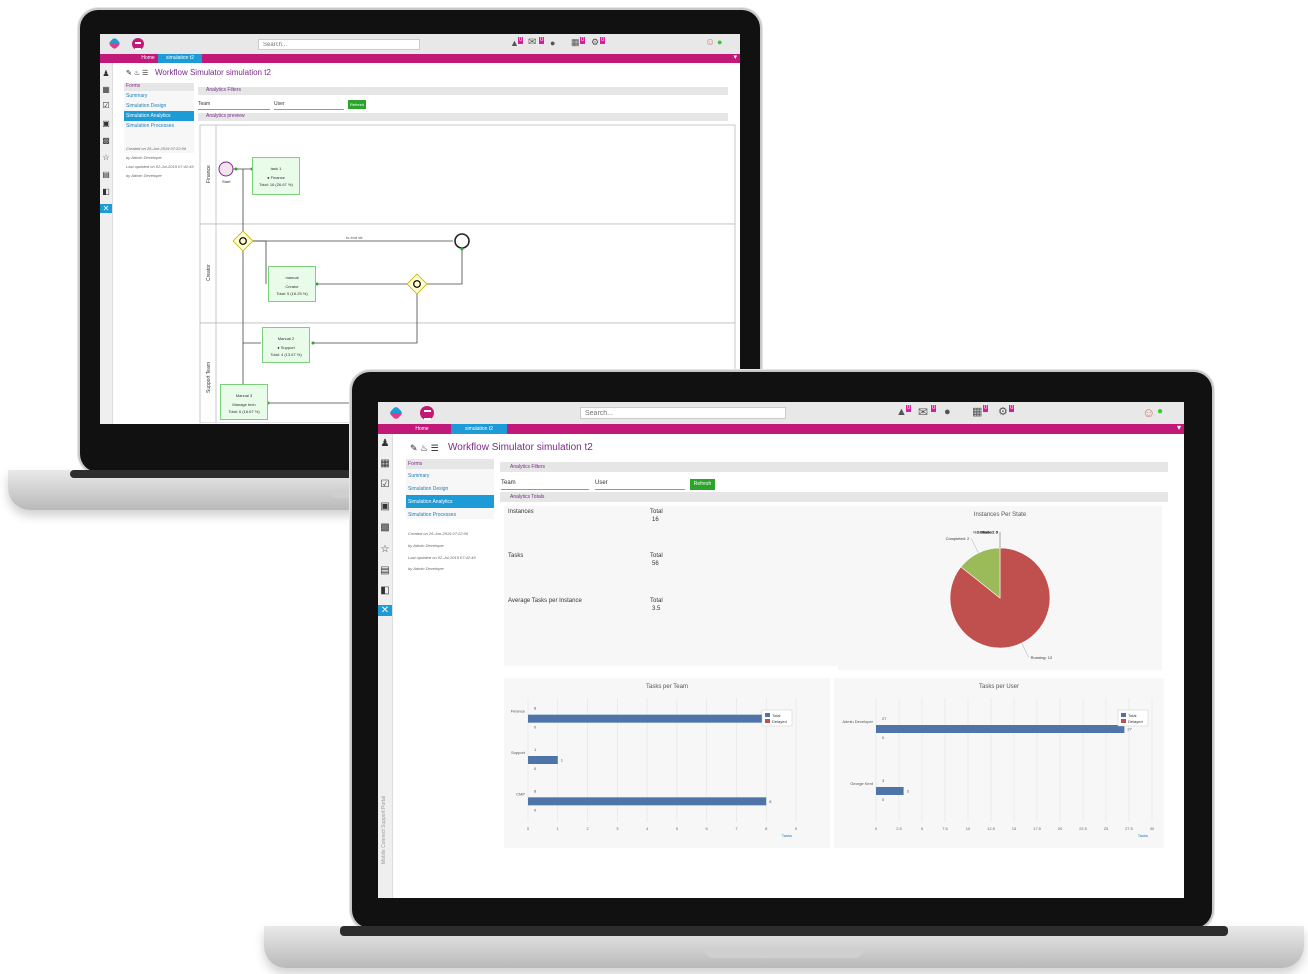 Image resolution: width=1308 pixels, height=974 pixels. What do you see at coordinates (776, 715) in the screenshot?
I see `legend-label: Total` at bounding box center [776, 715].